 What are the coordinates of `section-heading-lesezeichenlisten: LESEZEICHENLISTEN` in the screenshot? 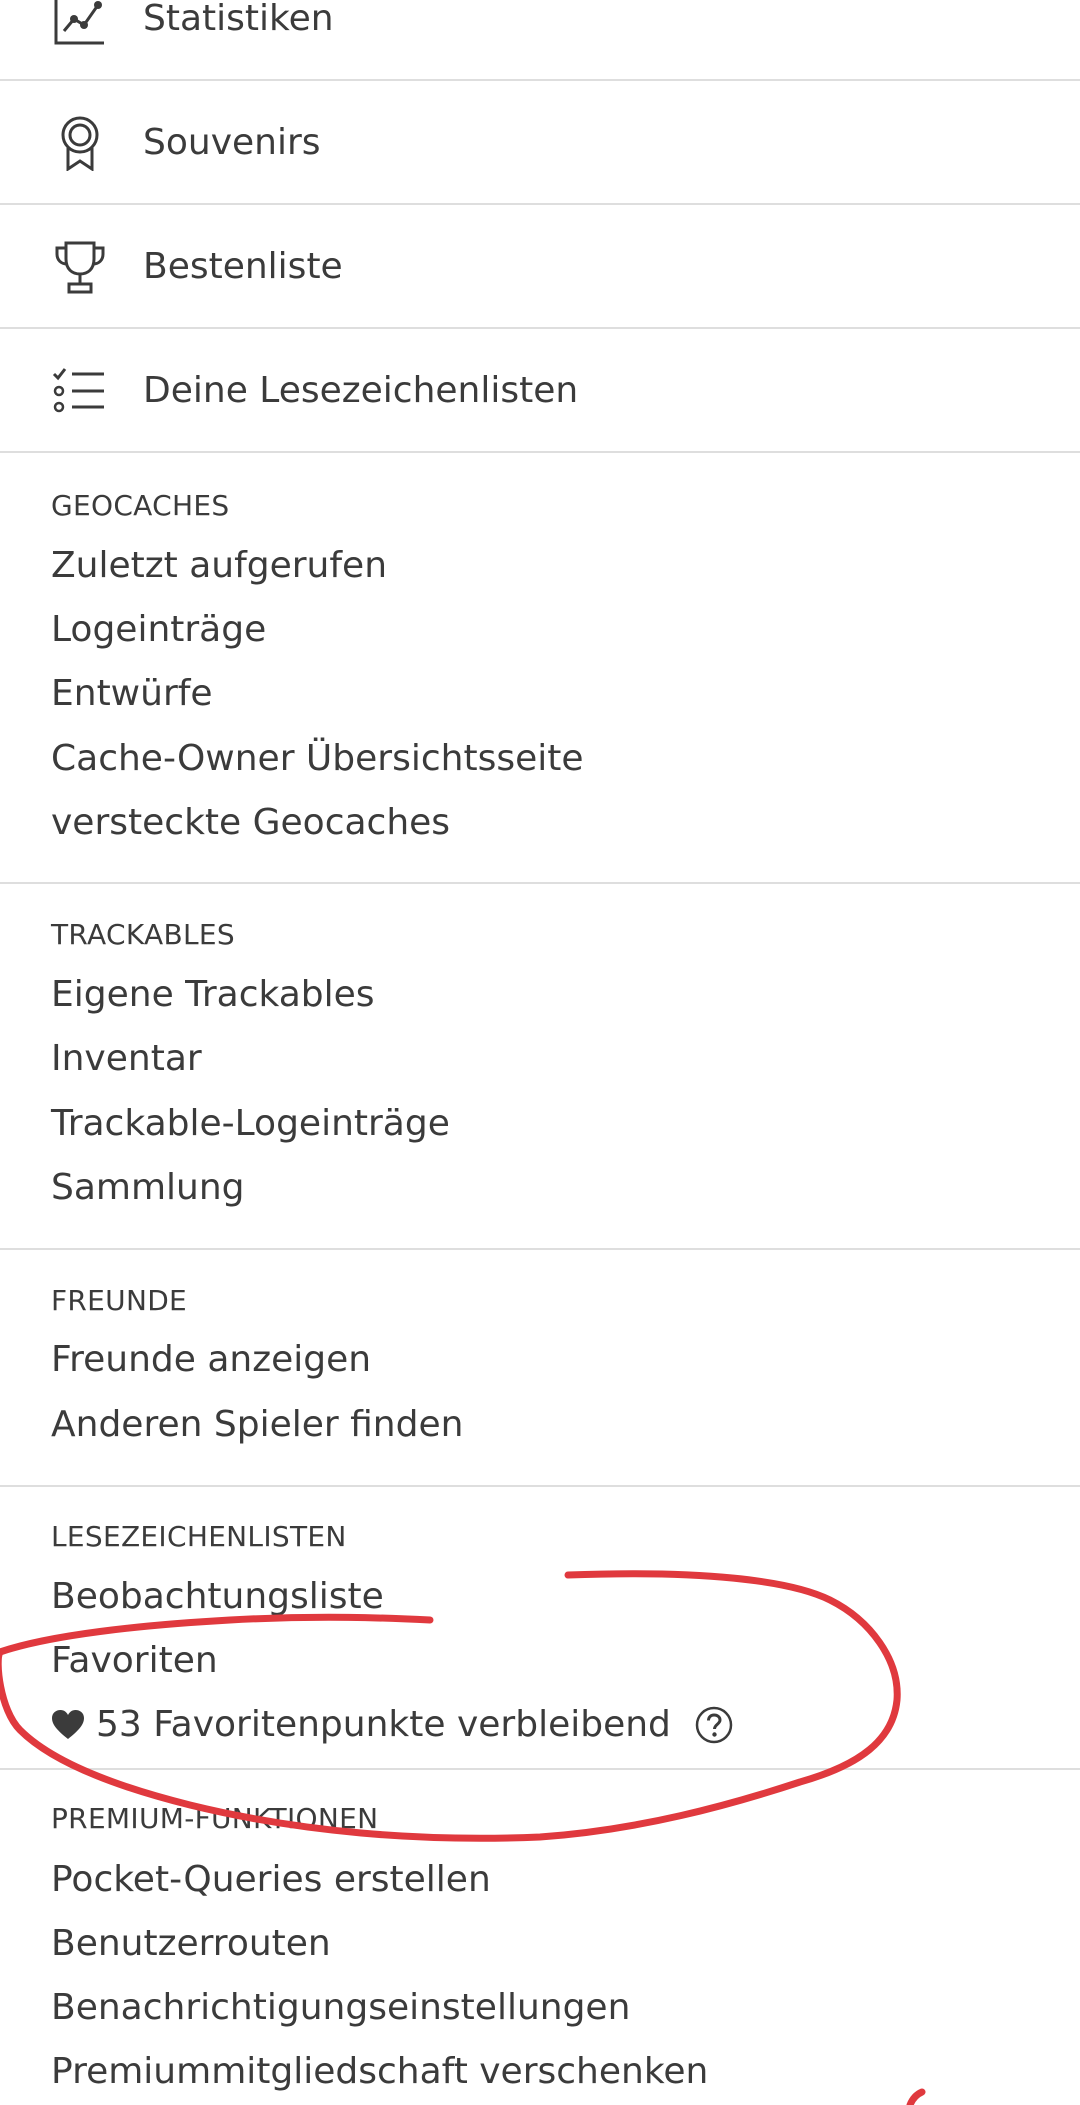 It's located at (199, 1536).